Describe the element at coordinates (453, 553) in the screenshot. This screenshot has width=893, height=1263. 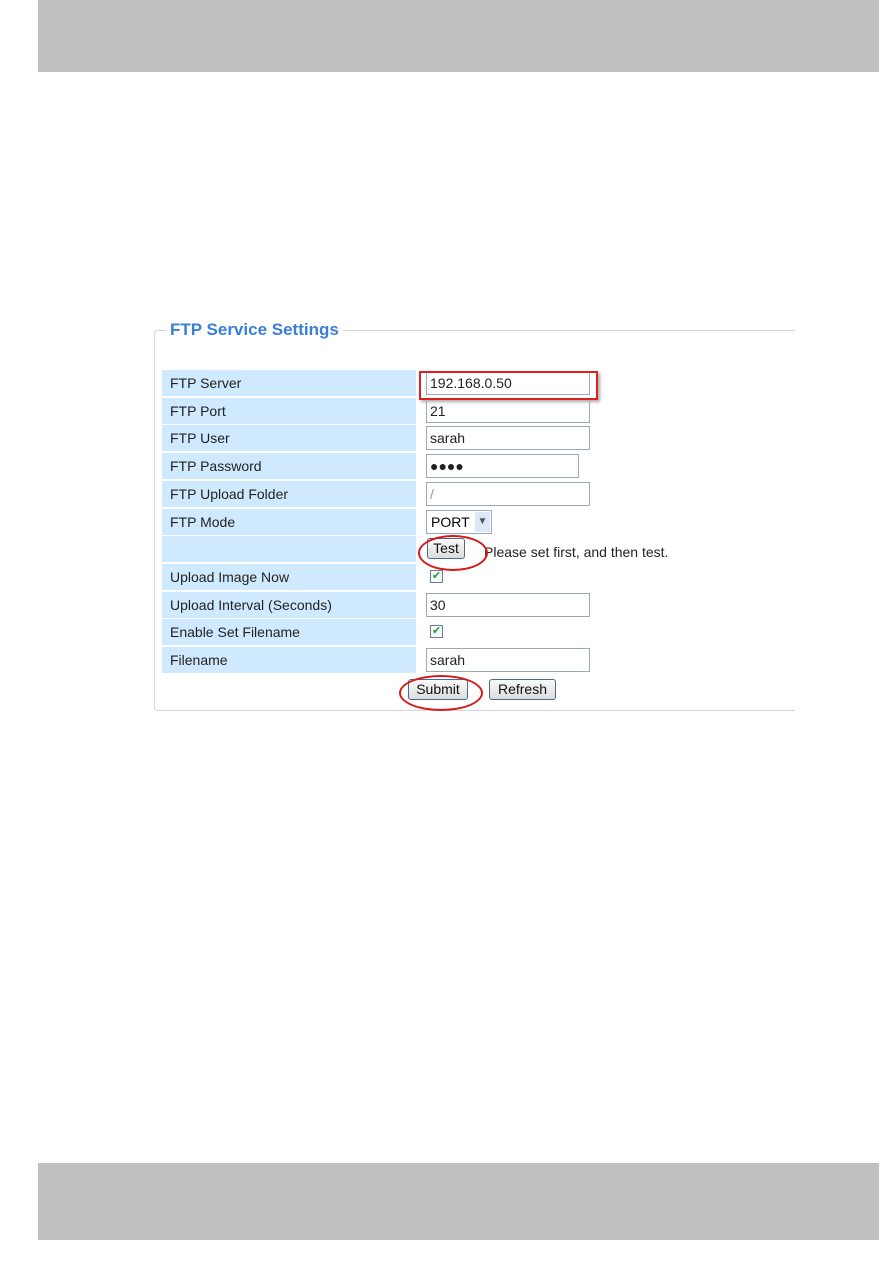
I see `highlight-ellipse-test` at that location.